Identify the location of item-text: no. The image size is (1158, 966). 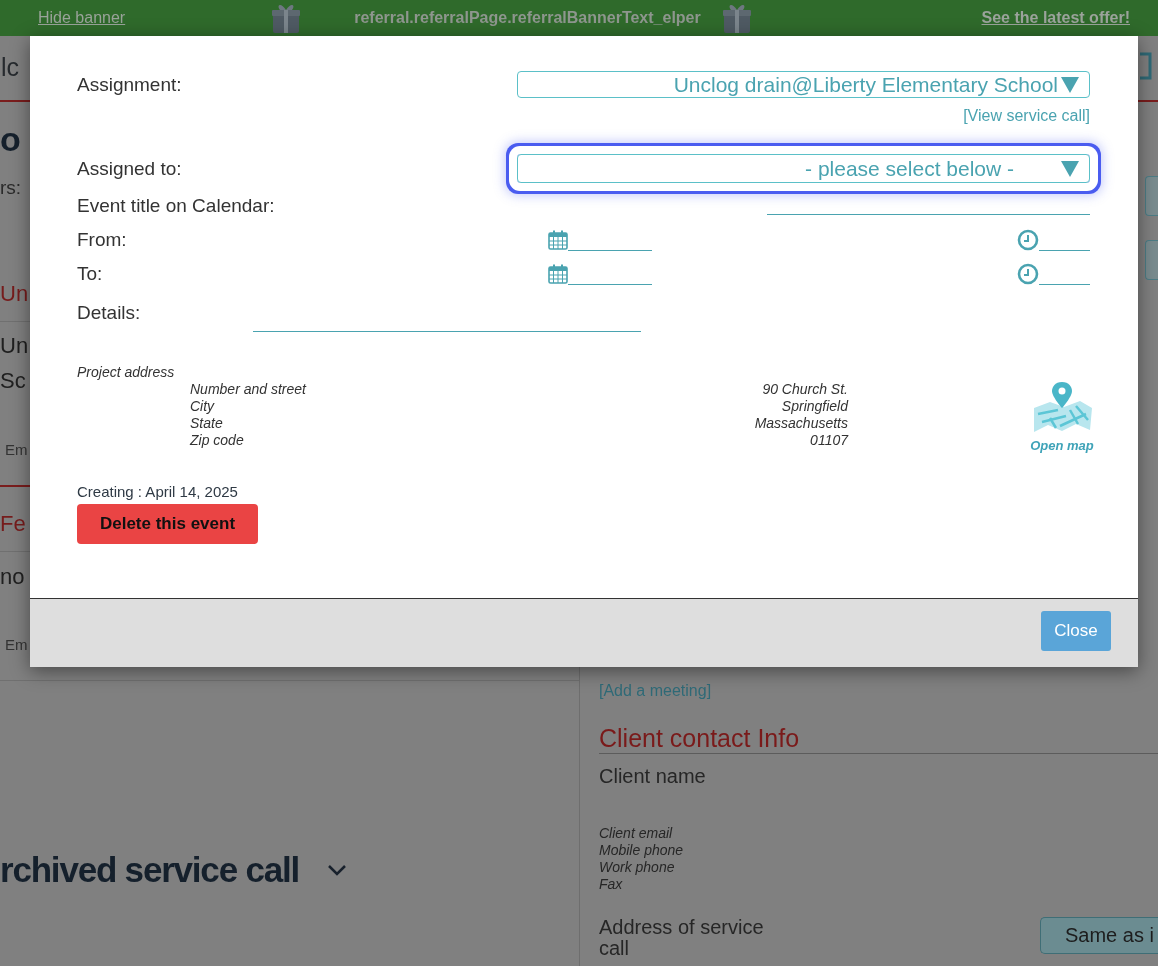
(12, 577).